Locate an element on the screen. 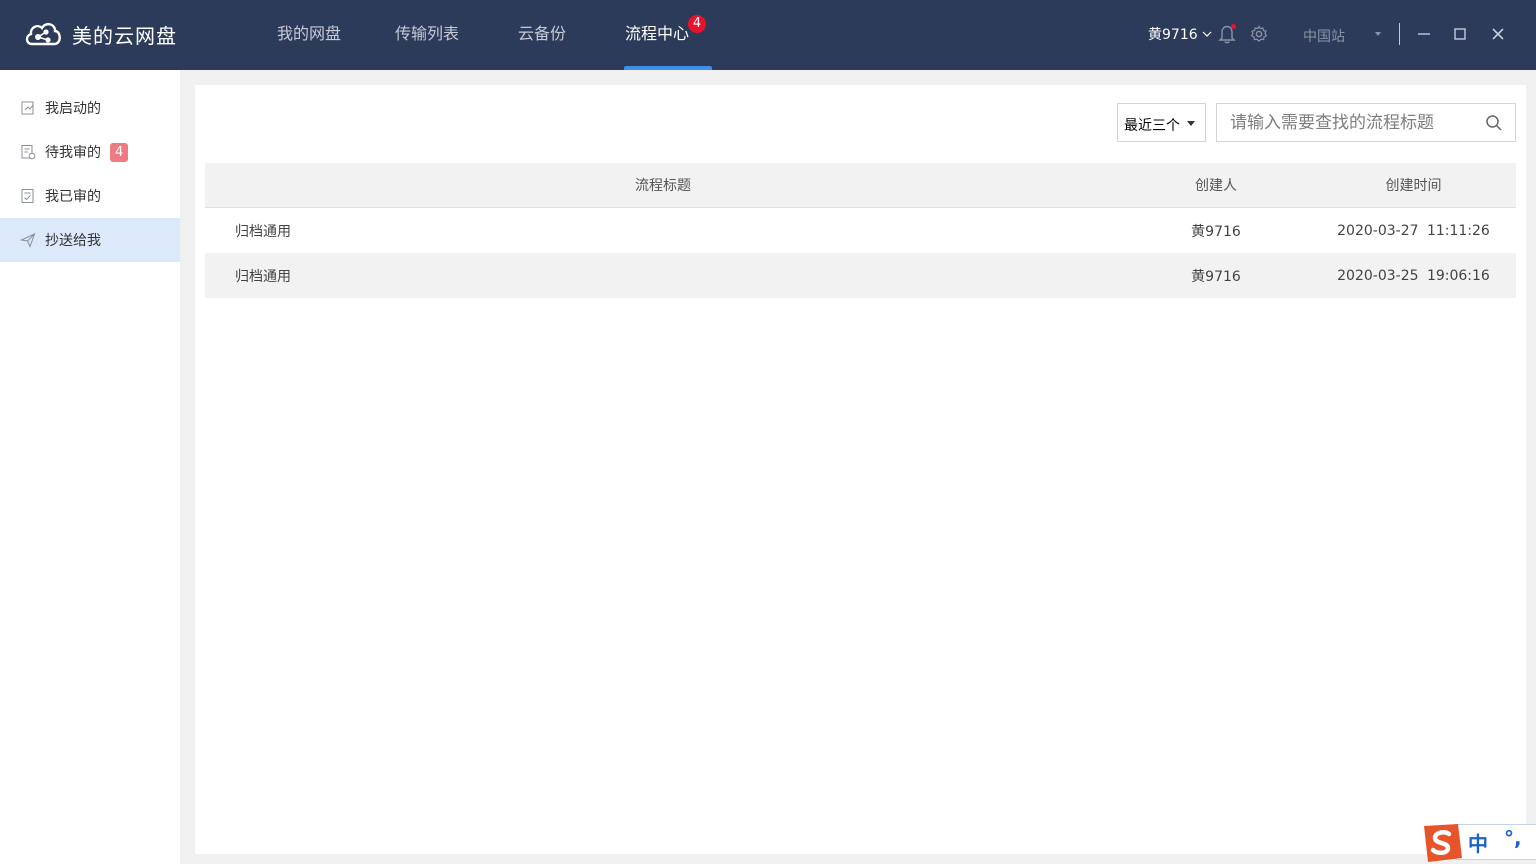 The width and height of the screenshot is (1536, 864). sidebar: 我启动的 待我审的 4 我已审的 抄送给我 is located at coordinates (90, 467).